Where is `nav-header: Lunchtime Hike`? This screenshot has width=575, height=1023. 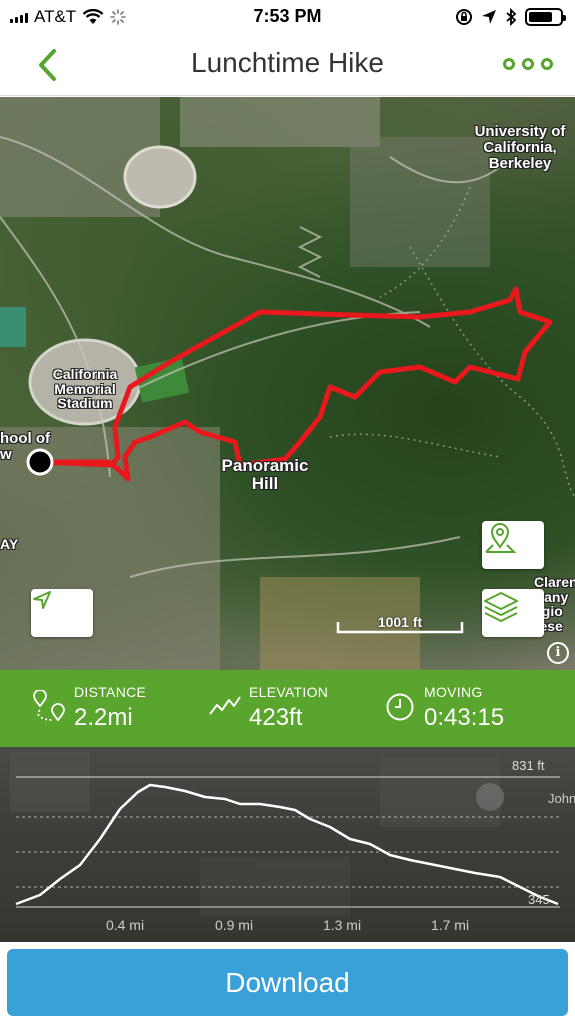 nav-header: Lunchtime Hike is located at coordinates (287, 65).